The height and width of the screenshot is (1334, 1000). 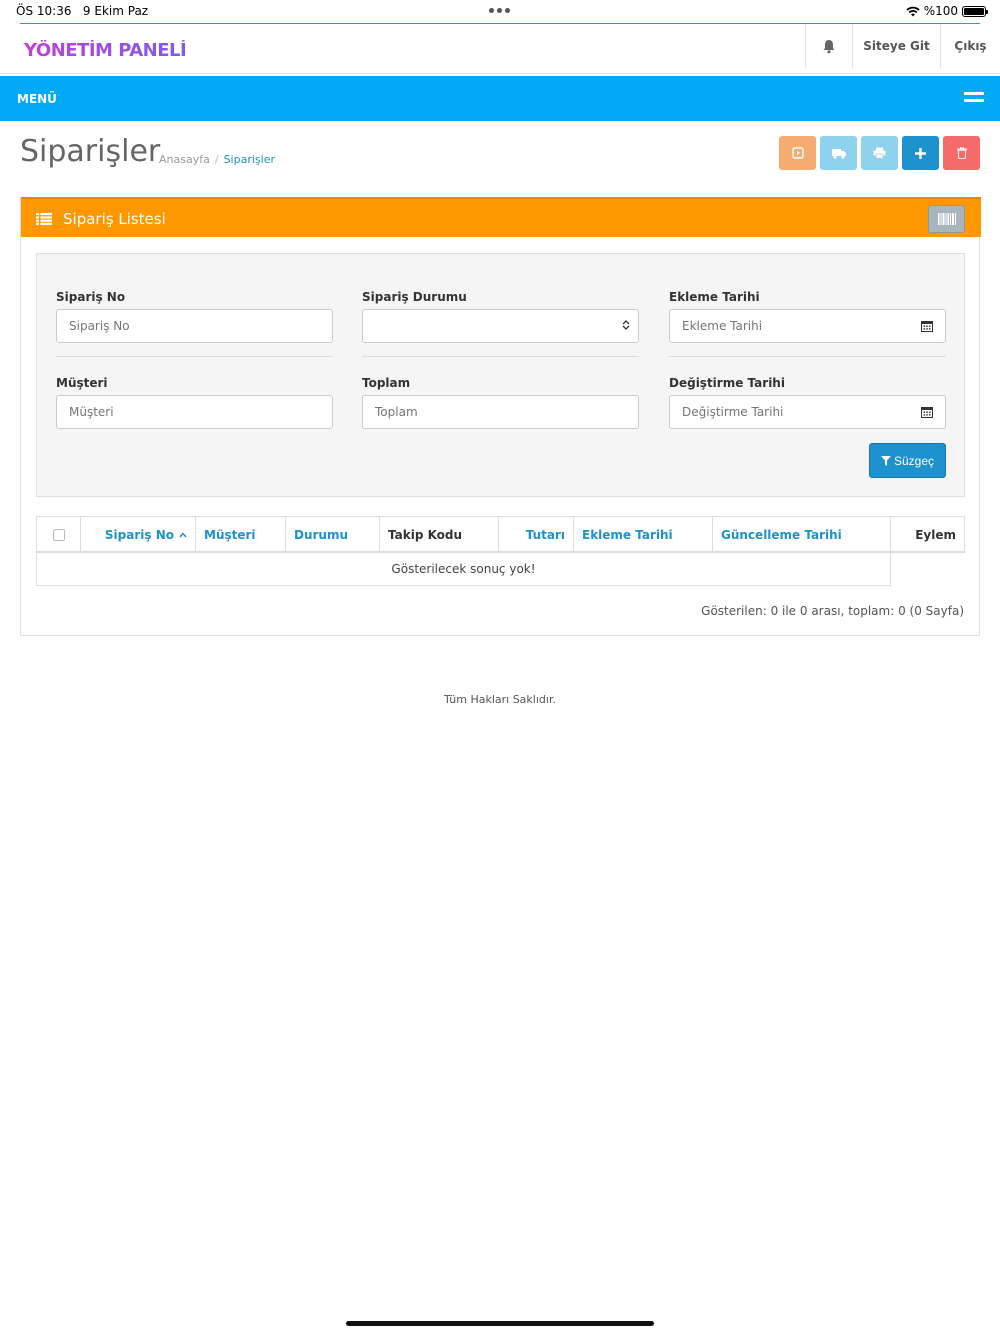 I want to click on plus-icon, so click(x=920, y=153).